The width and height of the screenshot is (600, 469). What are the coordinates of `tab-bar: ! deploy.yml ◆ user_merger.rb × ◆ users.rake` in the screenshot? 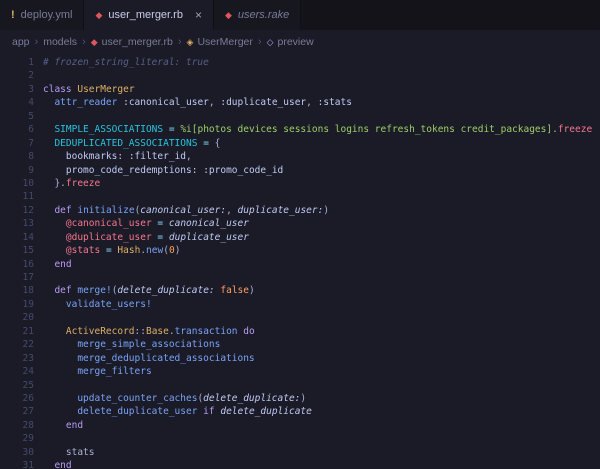 It's located at (300, 15).